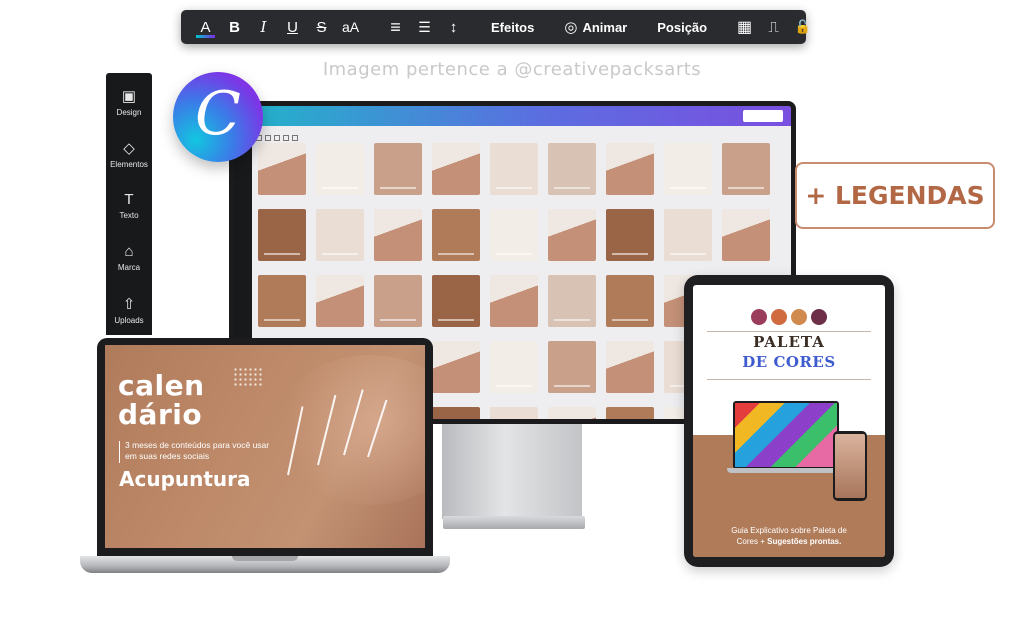 This screenshot has width=1024, height=630. Describe the element at coordinates (129, 148) in the screenshot. I see `elements-icon: ◇` at that location.